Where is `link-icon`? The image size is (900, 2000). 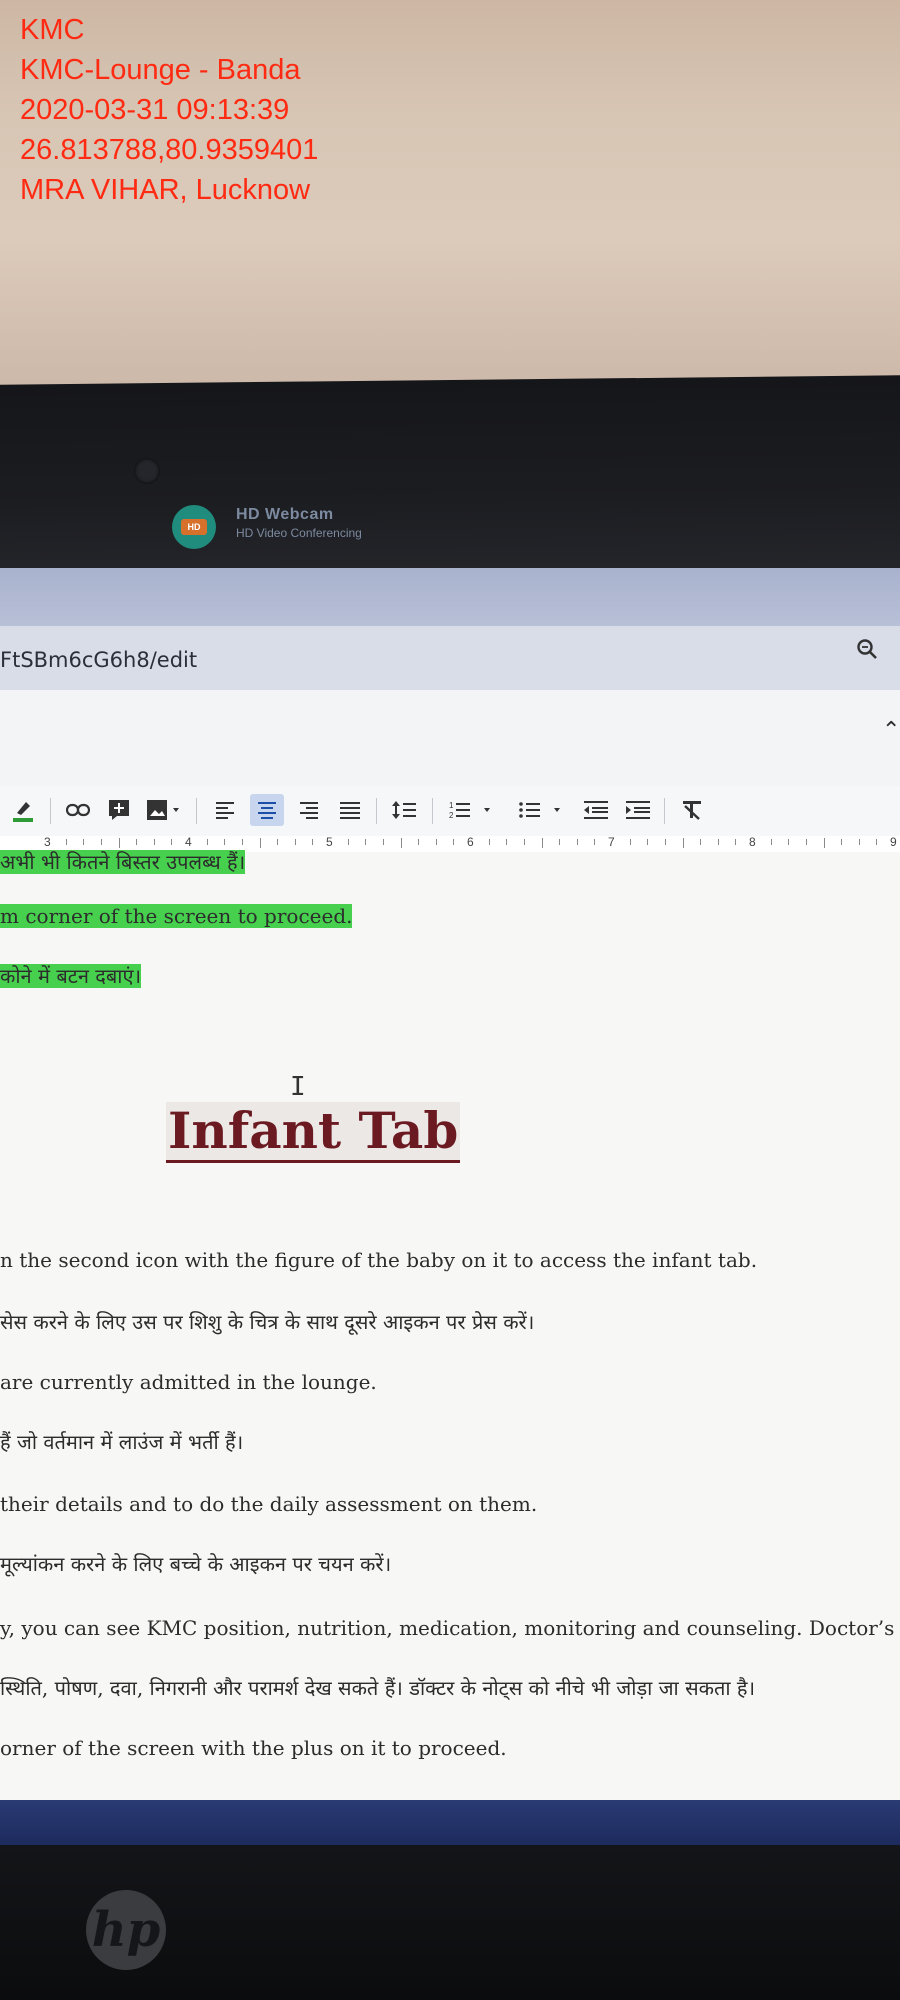
link-icon is located at coordinates (78, 810).